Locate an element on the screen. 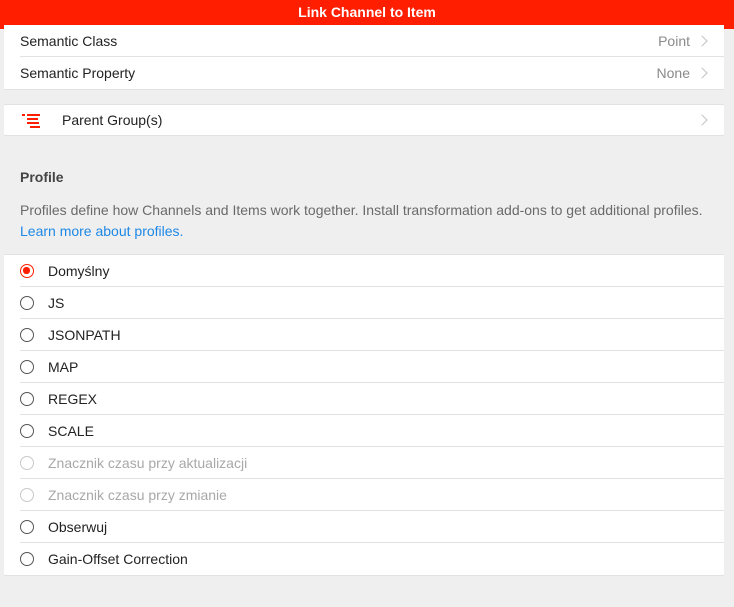  parent-groups-label: Parent Group(s) is located at coordinates (112, 120).